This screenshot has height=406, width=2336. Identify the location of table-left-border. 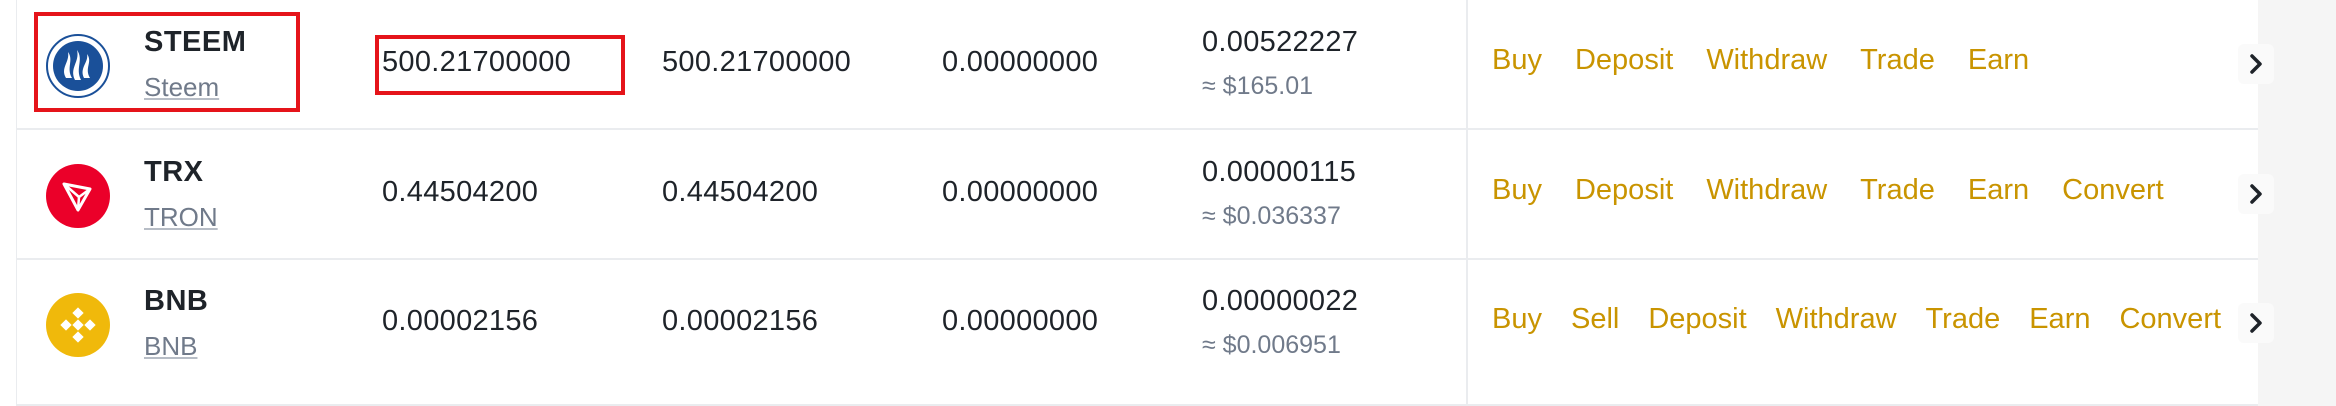
(16, 203).